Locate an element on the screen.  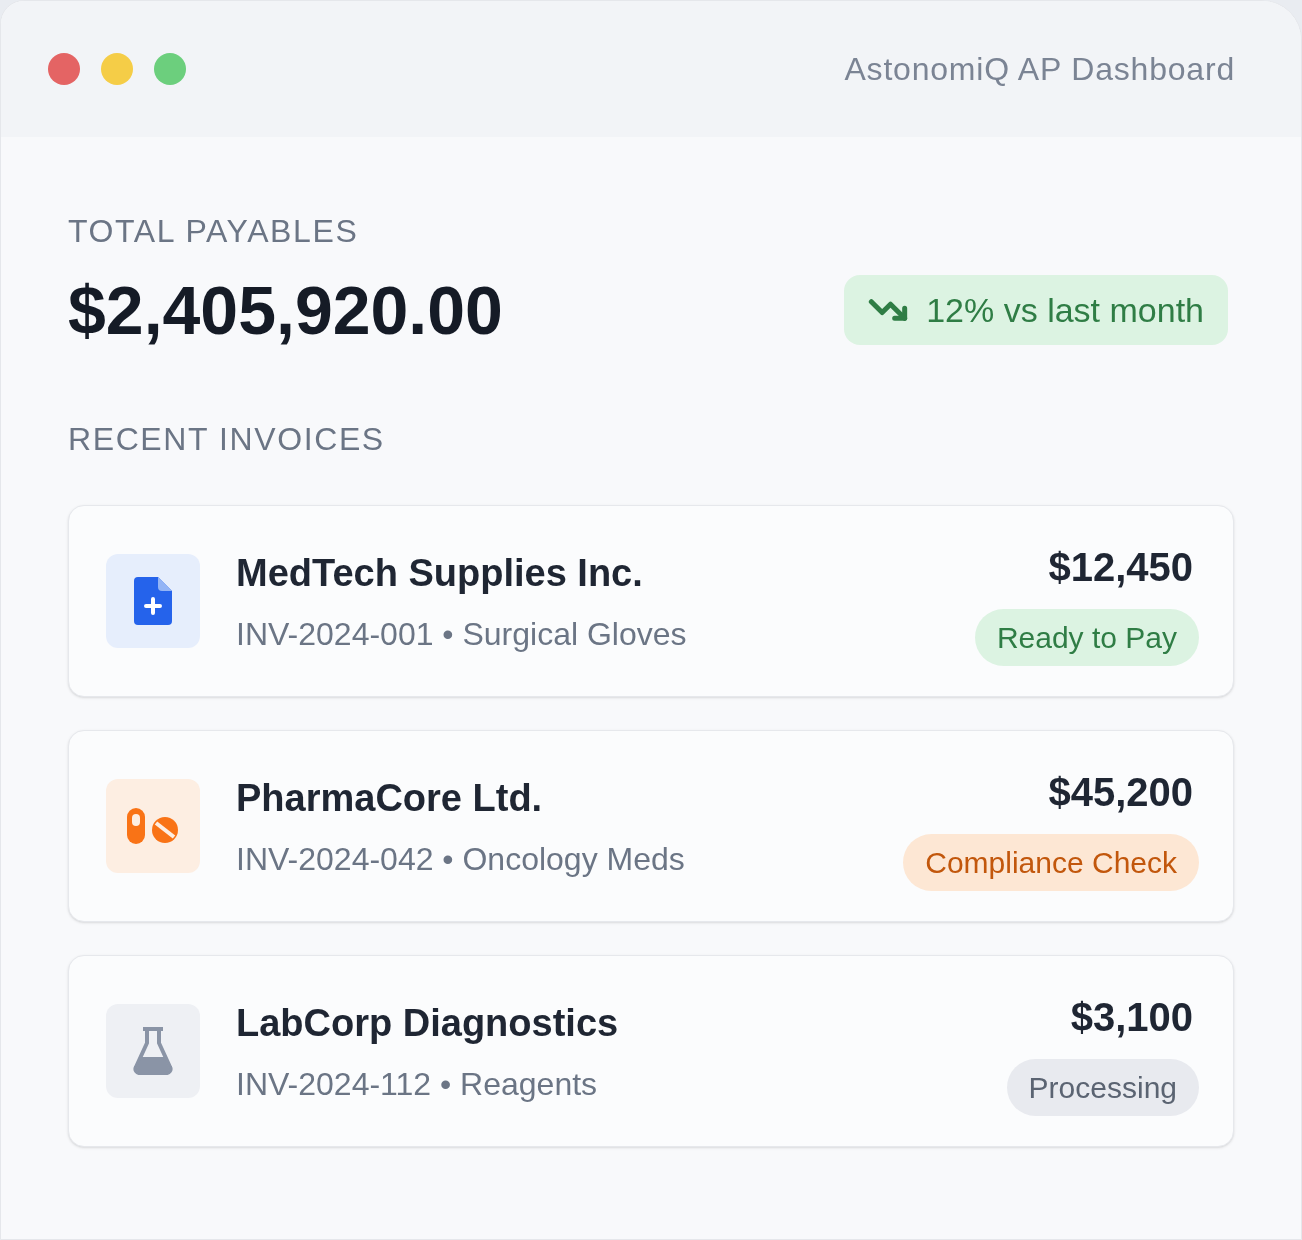
vendor-name: PharmaCore Ltd. is located at coordinates (390, 798).